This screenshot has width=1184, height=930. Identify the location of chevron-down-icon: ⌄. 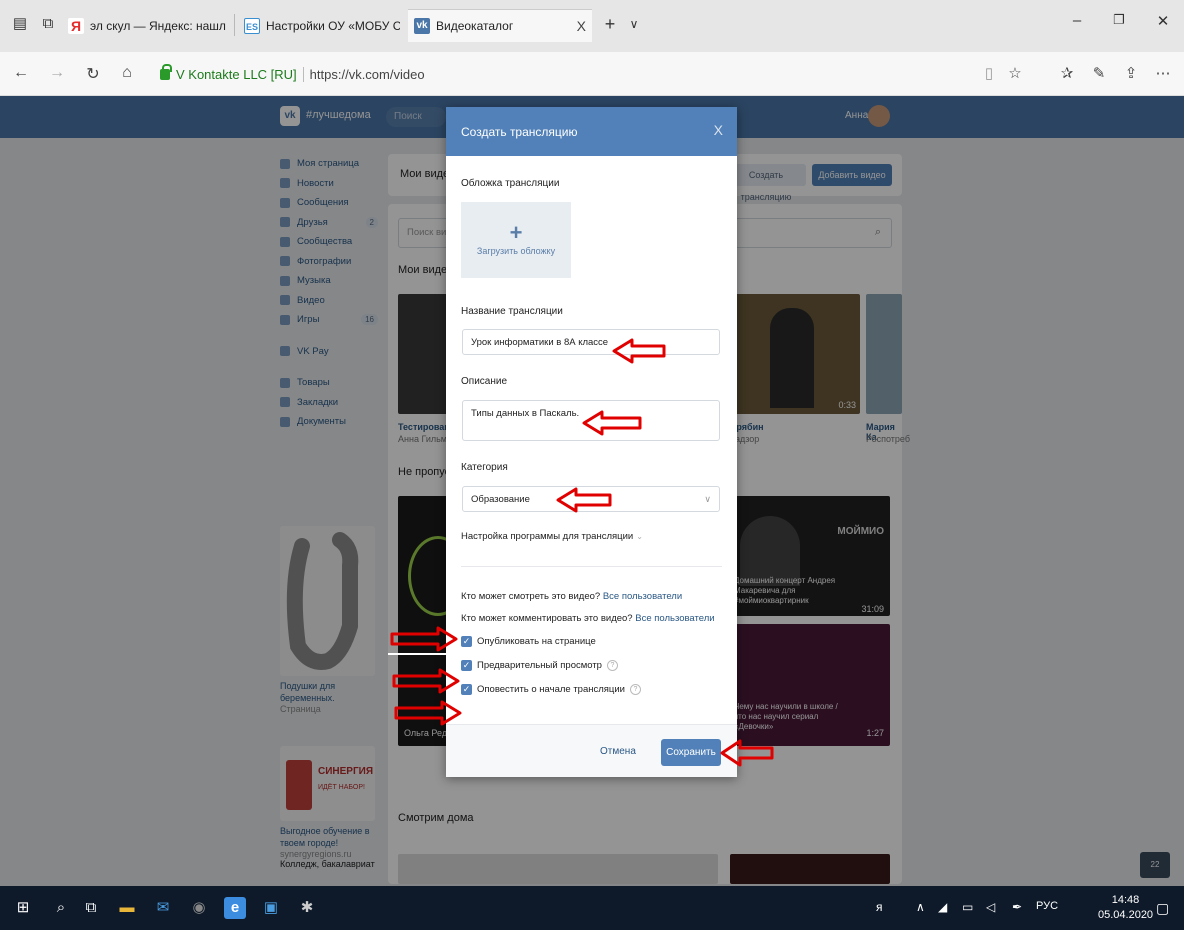
(639, 536).